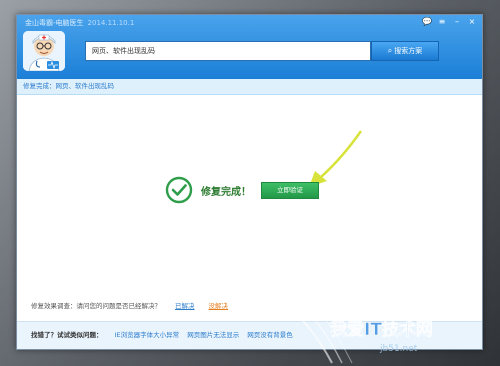  What do you see at coordinates (472, 22) in the screenshot?
I see `close-icon: ×` at bounding box center [472, 22].